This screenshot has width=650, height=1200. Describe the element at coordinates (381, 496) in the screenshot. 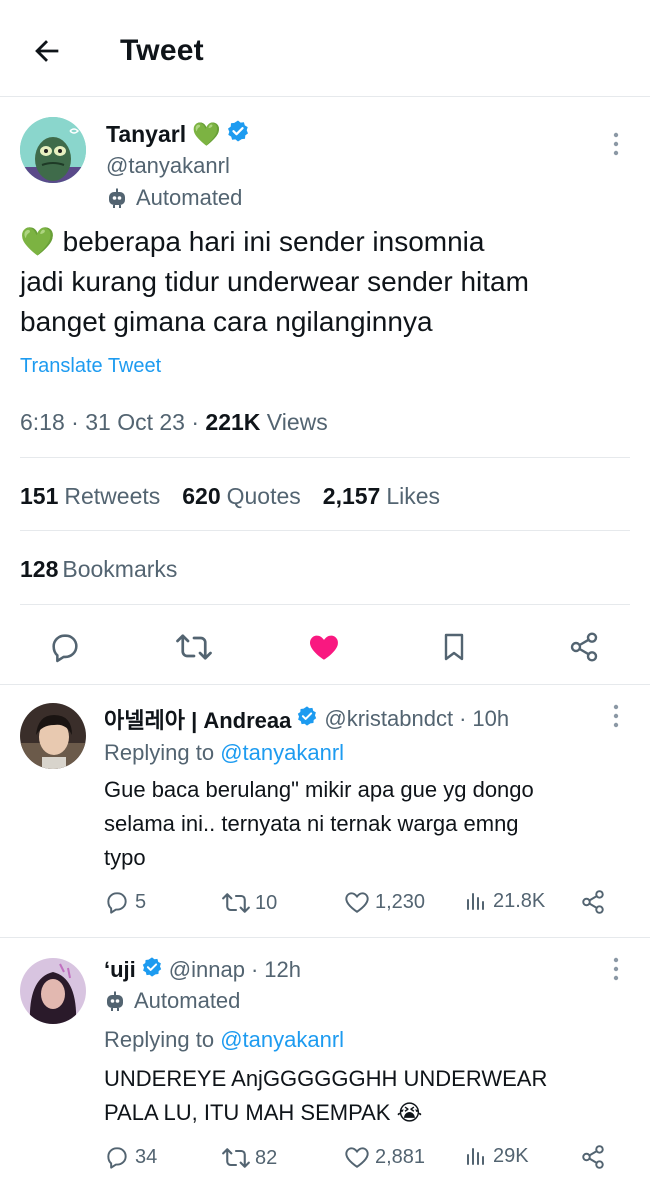

I see `likes-stat: 2,157 Likes` at that location.